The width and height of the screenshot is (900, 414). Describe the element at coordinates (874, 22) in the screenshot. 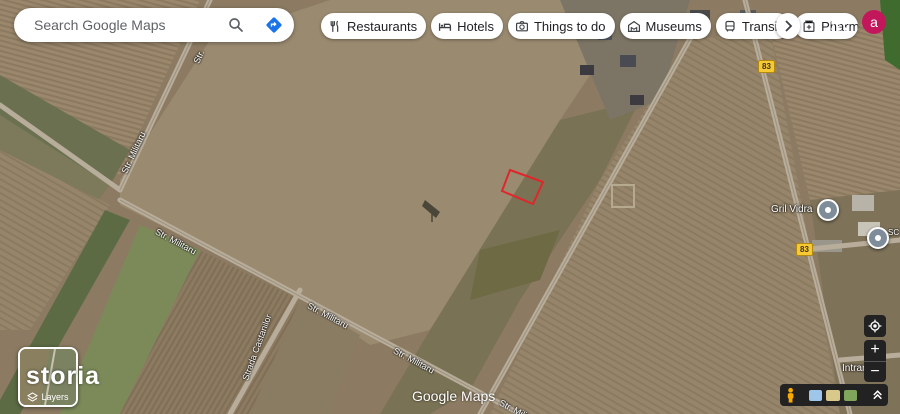

I see `account-avatar: a` at that location.